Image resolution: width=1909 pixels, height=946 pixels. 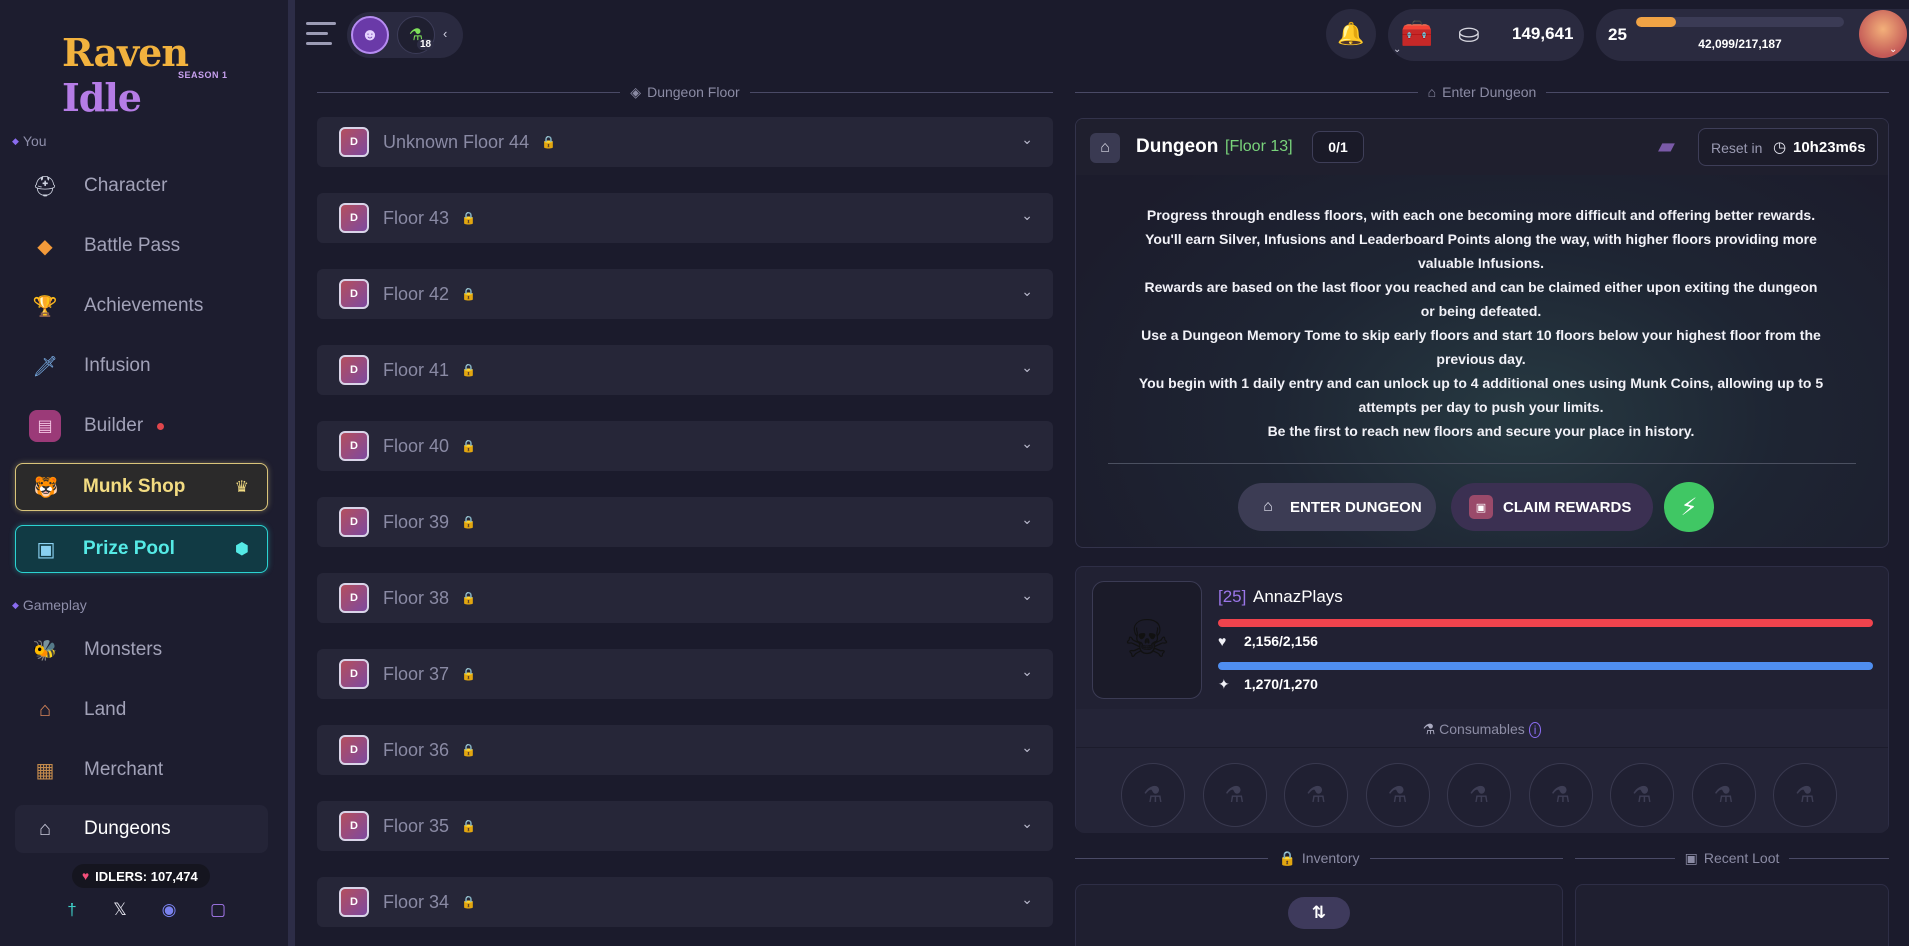 What do you see at coordinates (685, 218) in the screenshot?
I see `floor-row: D Floor 43 🔒 ⌄` at bounding box center [685, 218].